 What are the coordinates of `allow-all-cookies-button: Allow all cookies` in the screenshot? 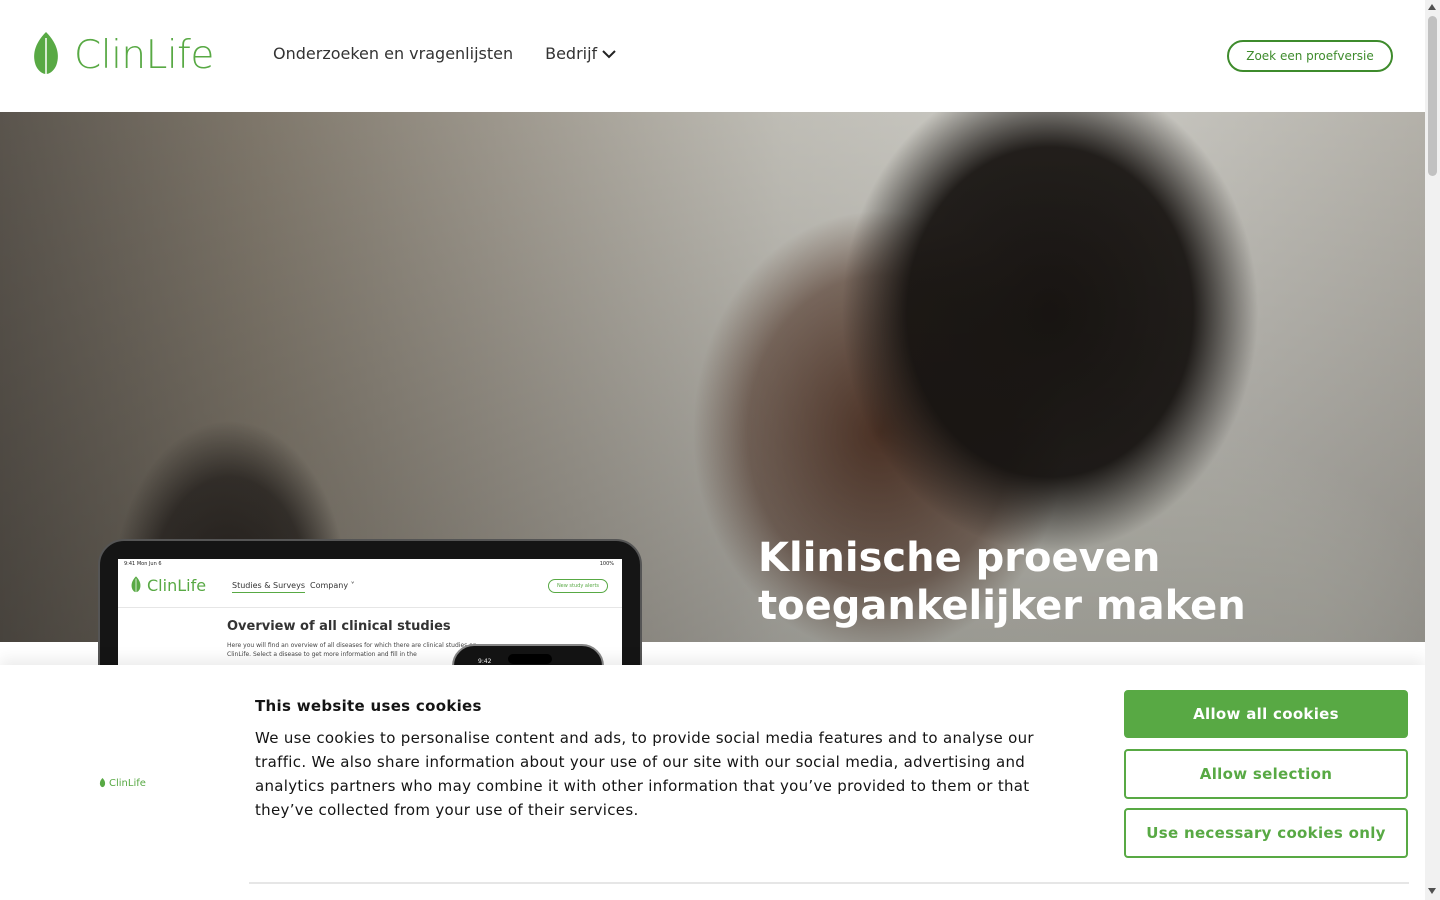 It's located at (1266, 714).